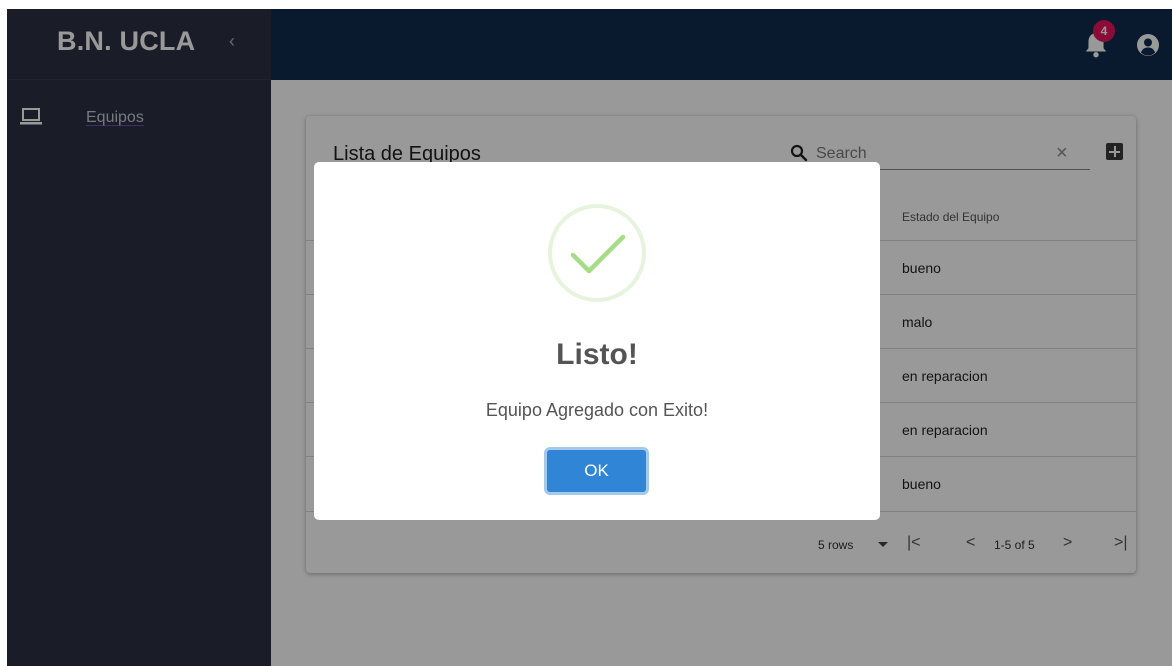 The height and width of the screenshot is (666, 1172). I want to click on ok-button: OK, so click(596, 471).